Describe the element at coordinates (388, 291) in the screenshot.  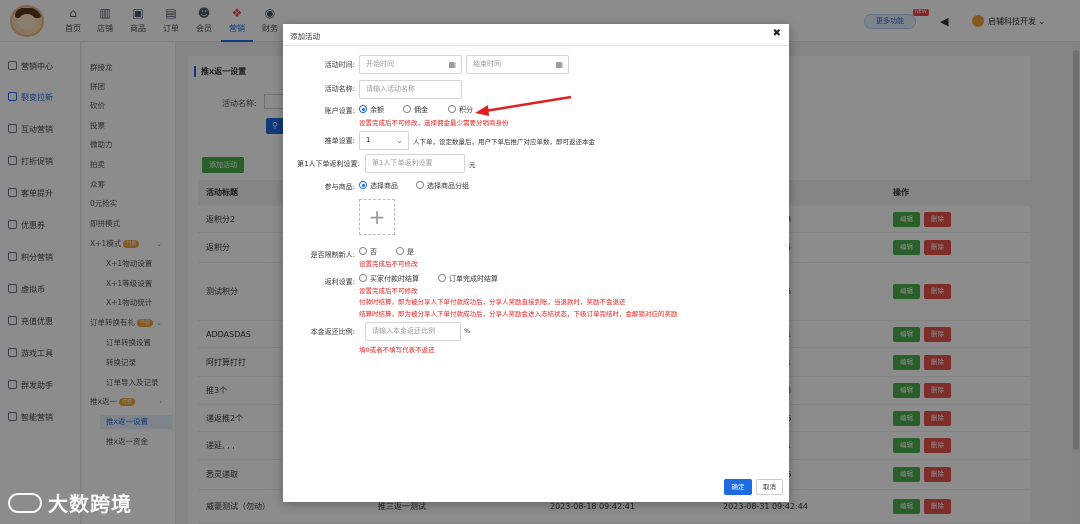
I see `rebate-note: 设置完成后不可修改` at that location.